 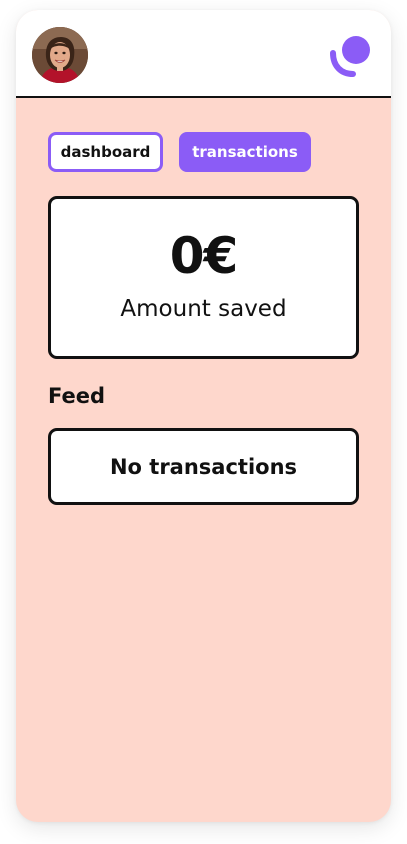 What do you see at coordinates (245, 152) in the screenshot?
I see `tab-transactions: transactions` at bounding box center [245, 152].